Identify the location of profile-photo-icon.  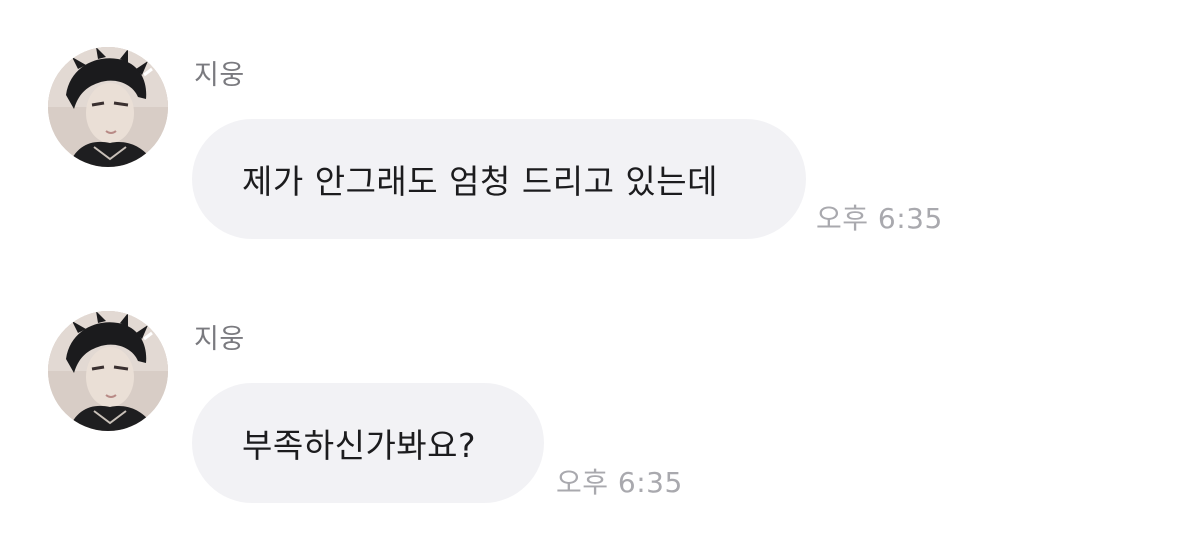
(108, 371).